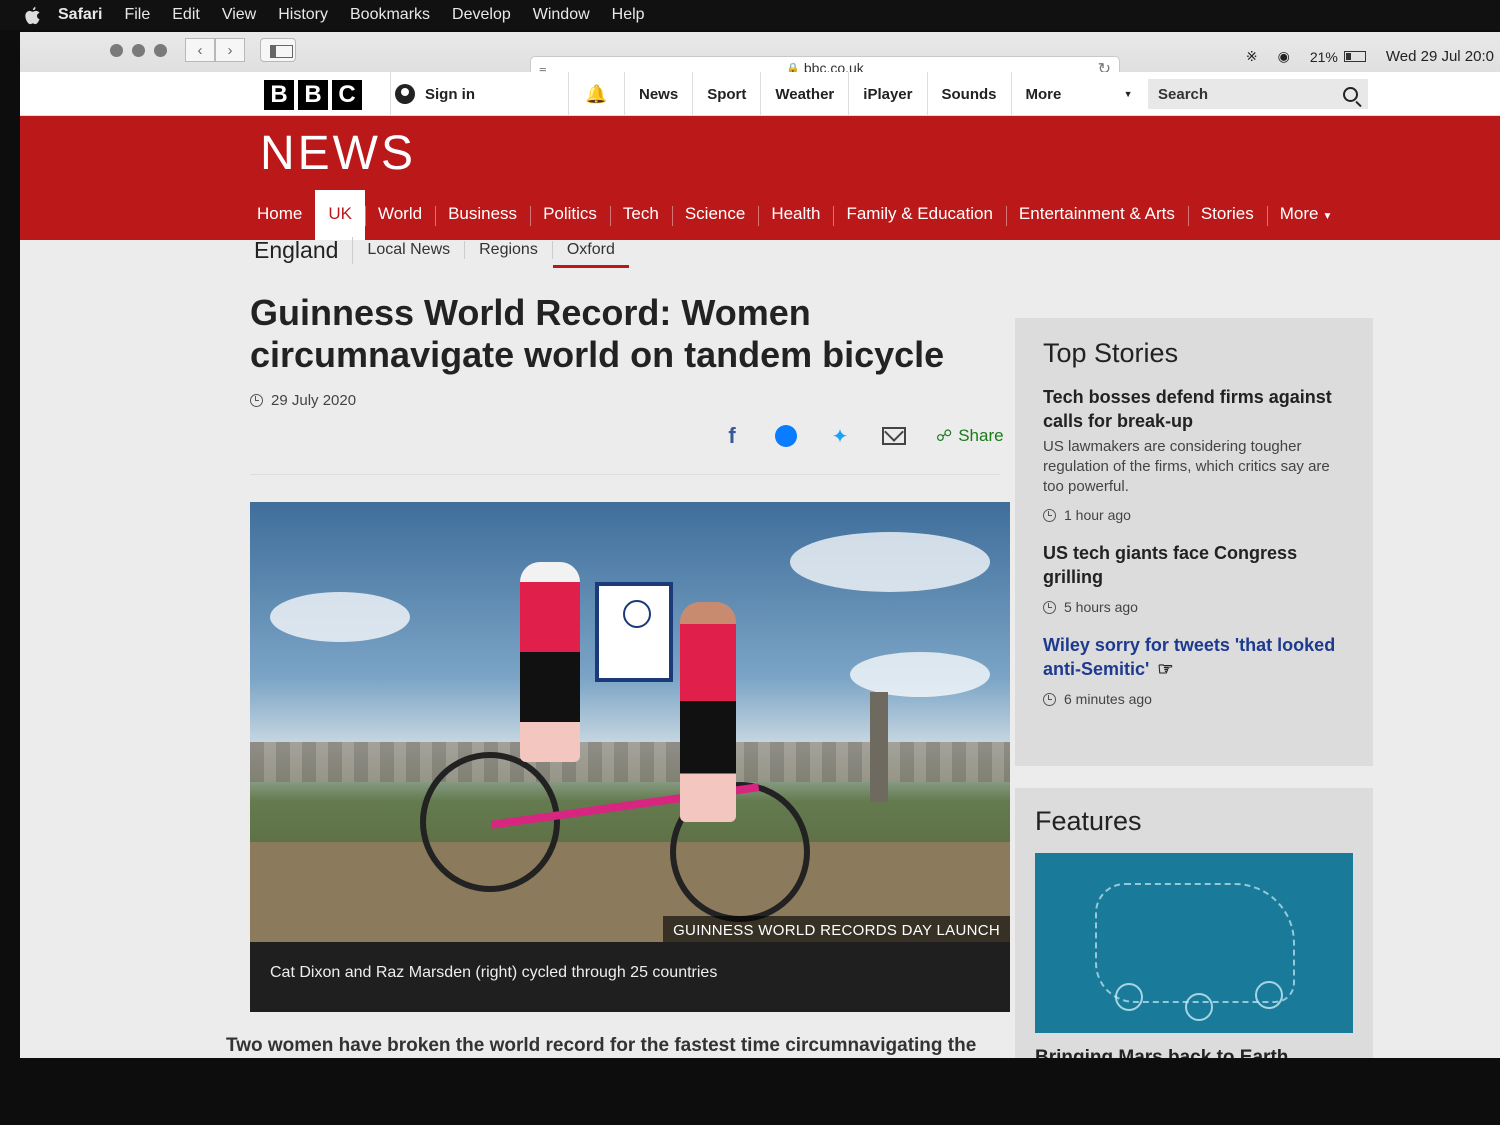  What do you see at coordinates (1194, 515) in the screenshot?
I see `story-time: 1 hour ago` at bounding box center [1194, 515].